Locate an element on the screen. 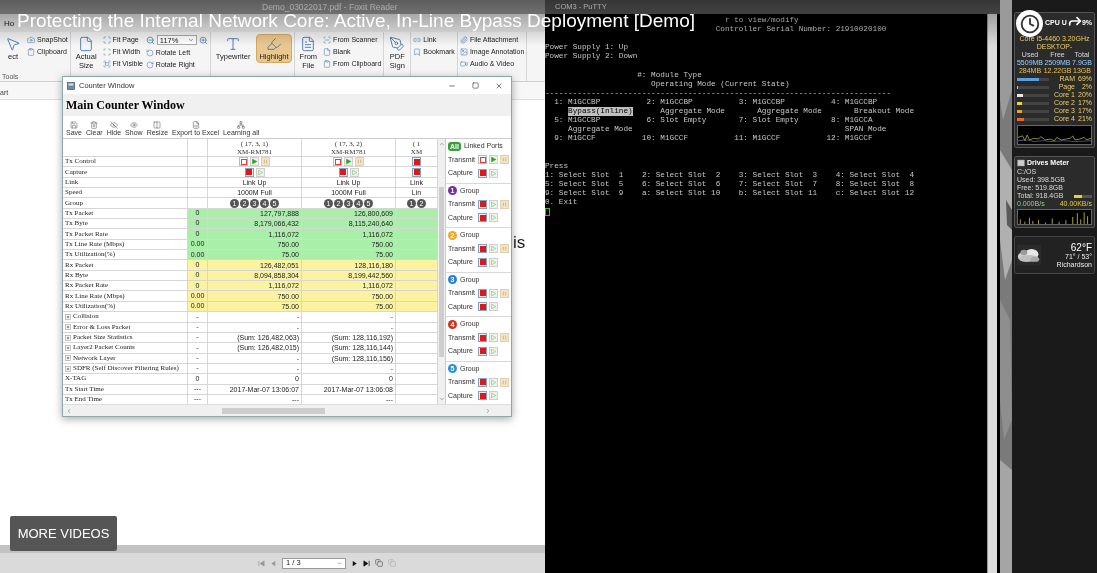 This screenshot has width=1097, height=573. window-heading: Main Counter Window is located at coordinates (125, 105).